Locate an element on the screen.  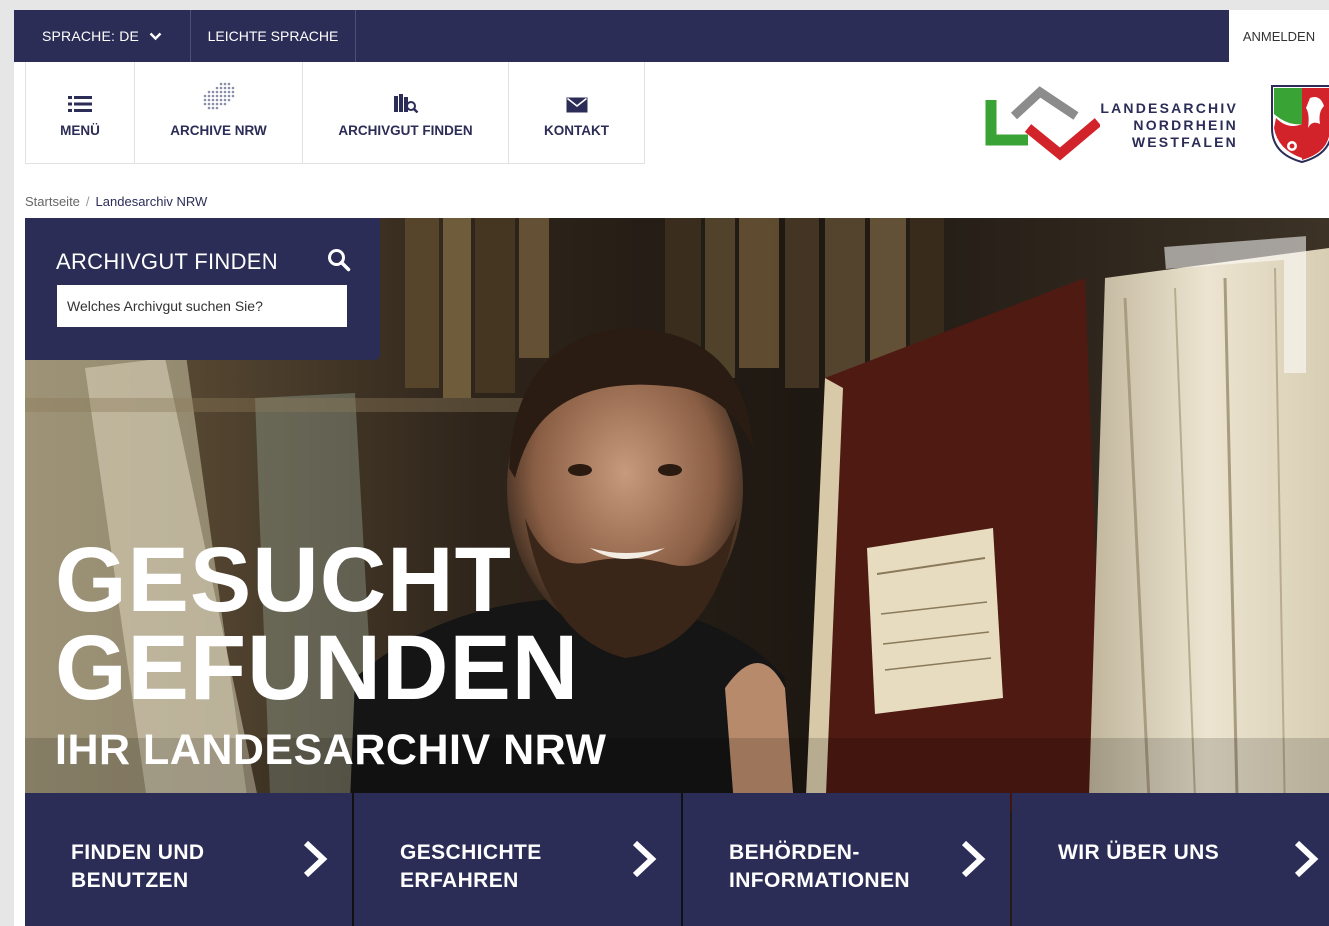
nav-label: KONTAKT is located at coordinates (576, 130).